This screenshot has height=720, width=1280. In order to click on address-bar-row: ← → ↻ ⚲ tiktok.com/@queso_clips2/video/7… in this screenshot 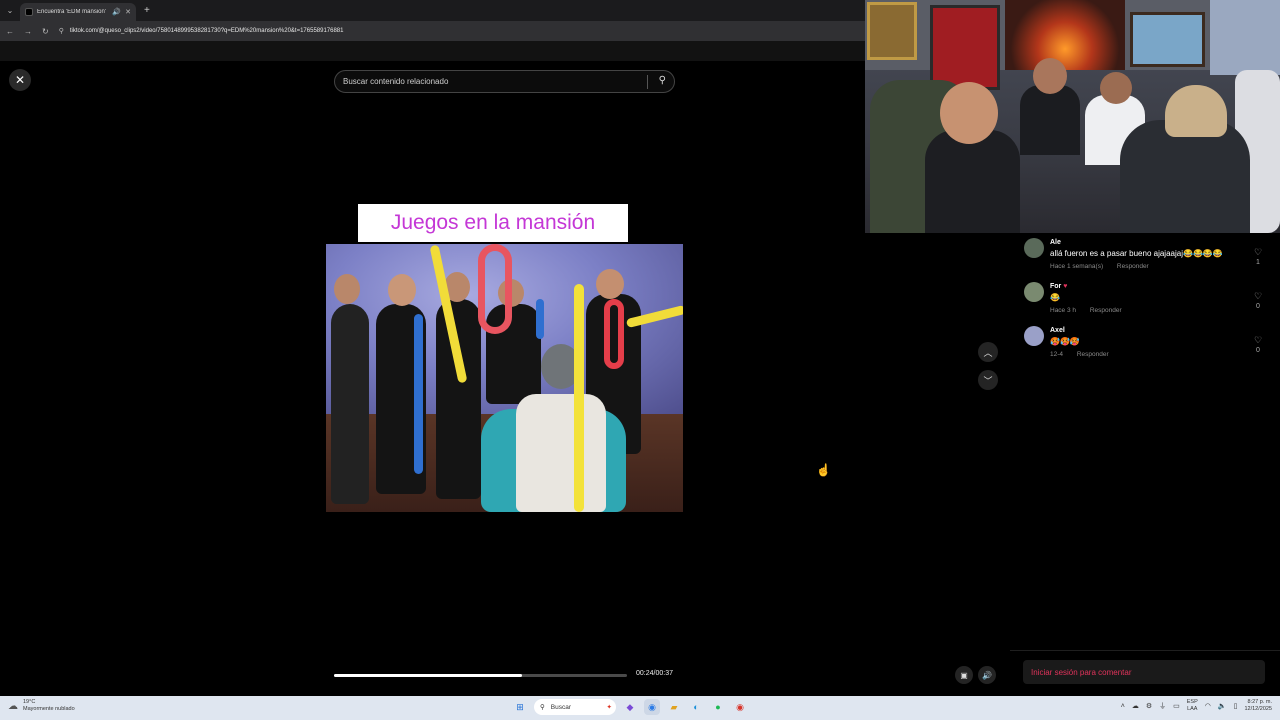, I will do `click(432, 31)`.